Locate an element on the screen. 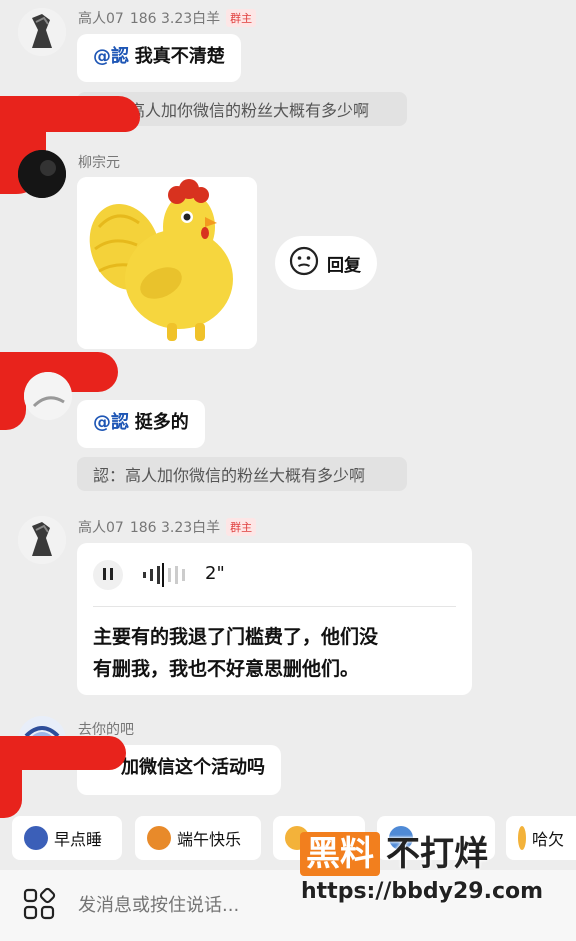  sender-name-line: 柳宗元 is located at coordinates (99, 162).